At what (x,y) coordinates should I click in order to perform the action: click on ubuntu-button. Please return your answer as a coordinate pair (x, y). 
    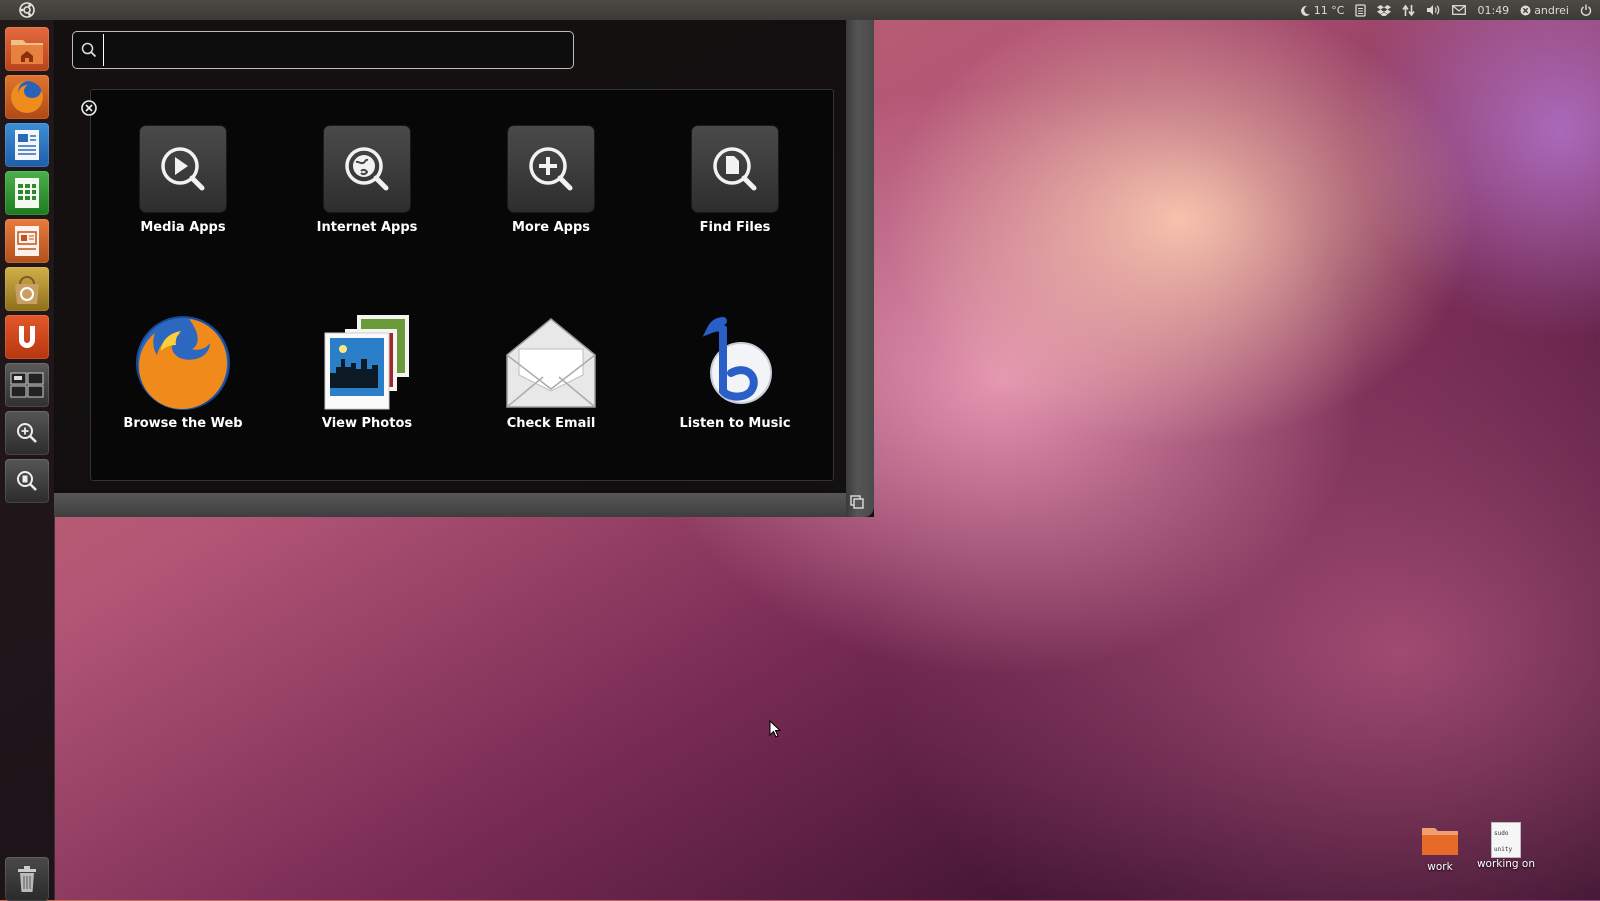
    Looking at the image, I should click on (27, 10).